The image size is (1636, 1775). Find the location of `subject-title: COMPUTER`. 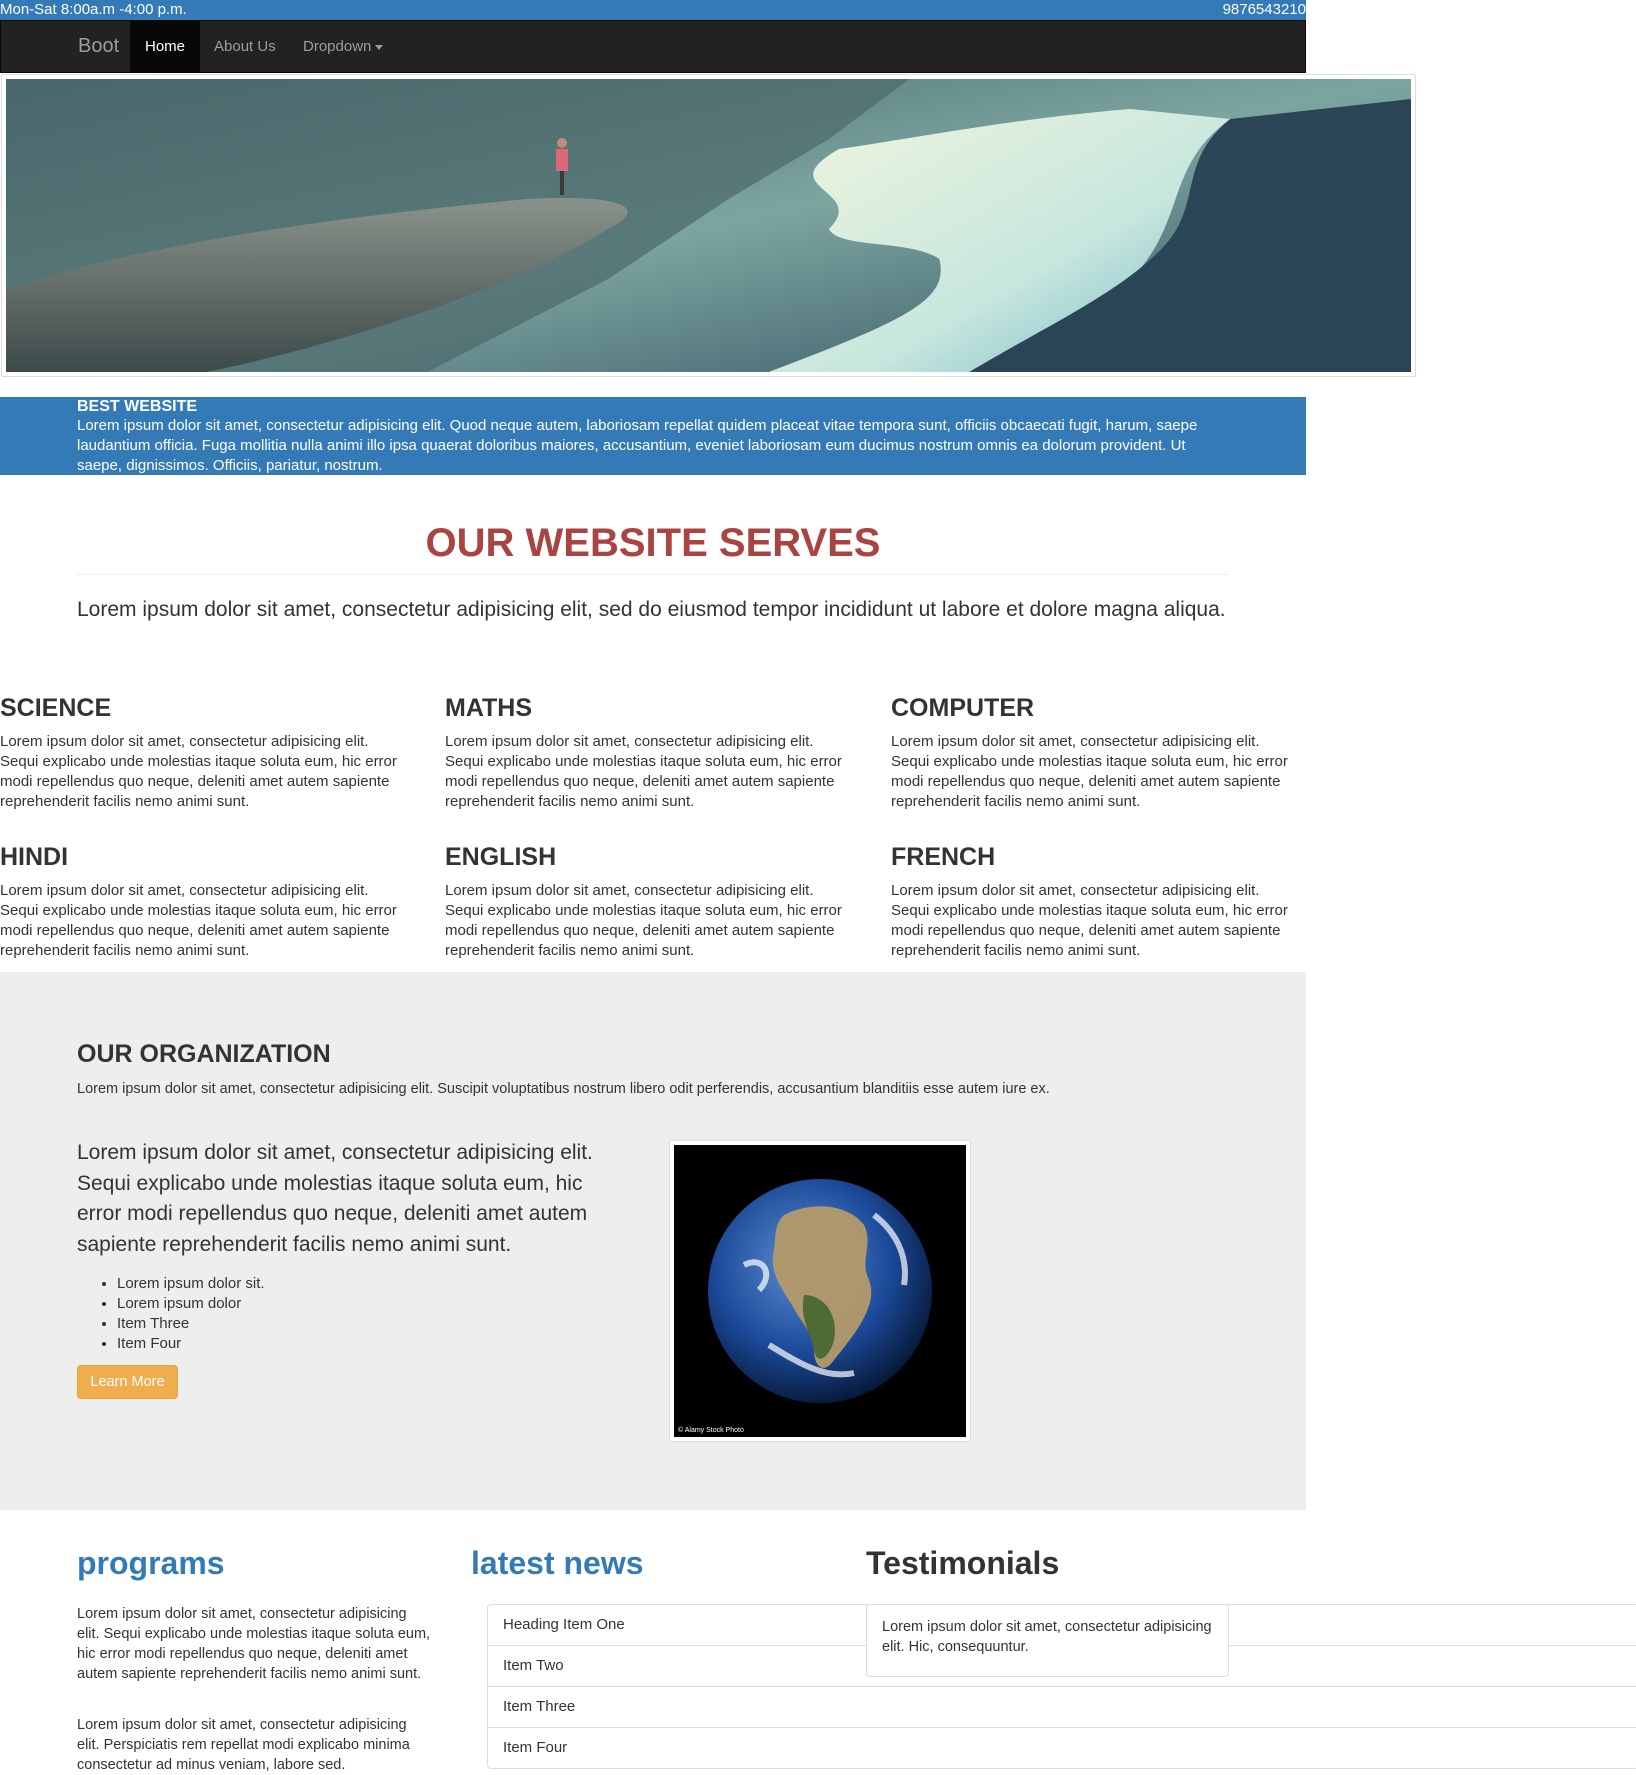

subject-title: COMPUTER is located at coordinates (963, 708).